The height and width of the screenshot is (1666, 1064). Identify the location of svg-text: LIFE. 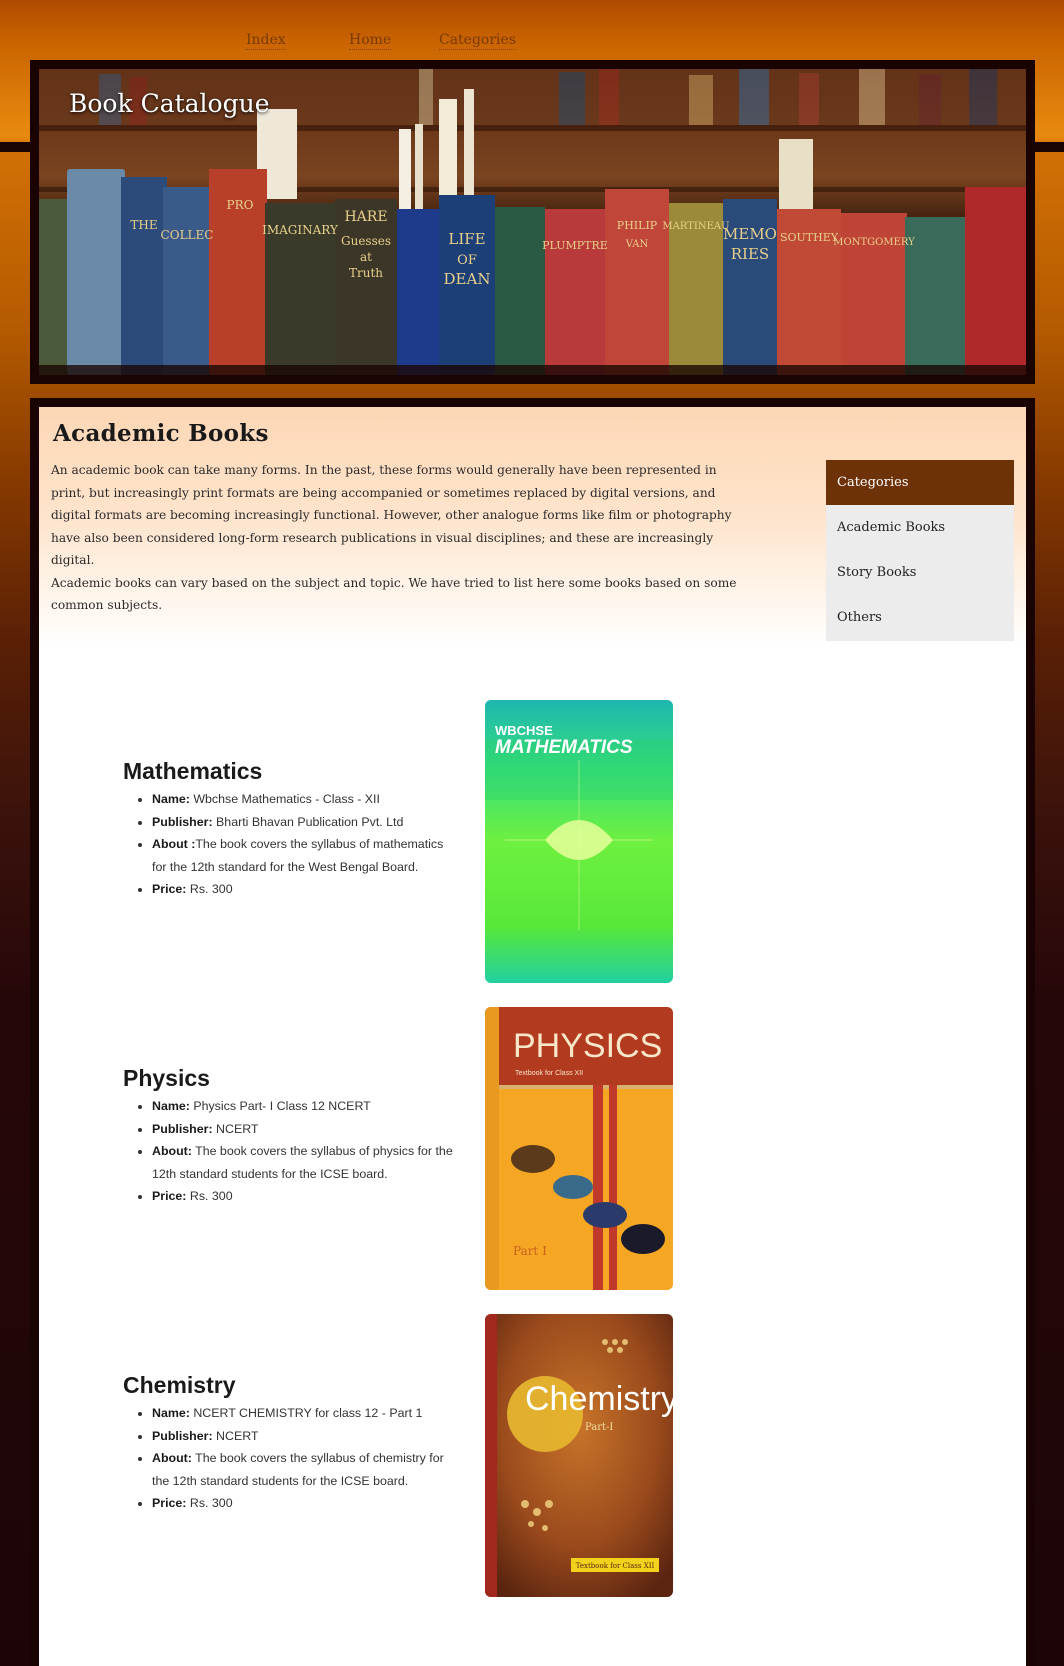
(466, 239).